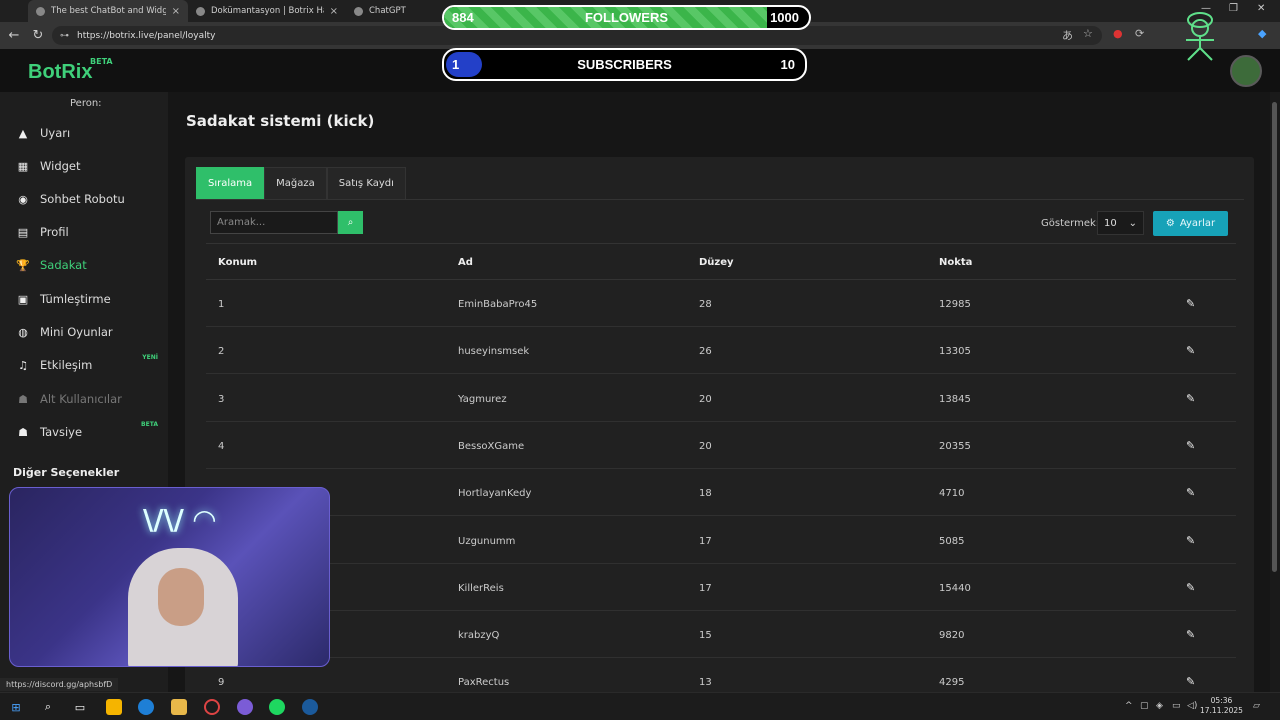 Image resolution: width=1280 pixels, height=720 pixels. What do you see at coordinates (80, 707) in the screenshot?
I see `task-view-icon: ▭` at bounding box center [80, 707].